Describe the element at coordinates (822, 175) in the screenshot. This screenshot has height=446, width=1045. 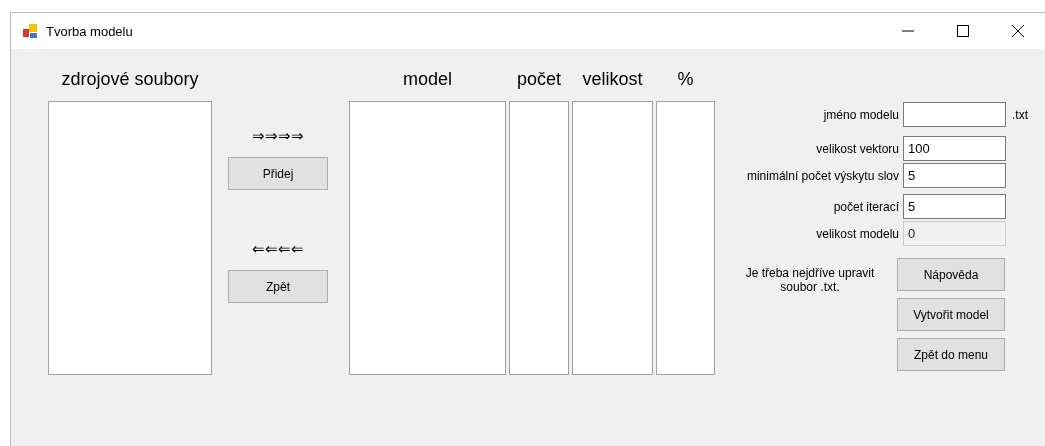
I see `field-label: minimální počet výskytu slov` at that location.